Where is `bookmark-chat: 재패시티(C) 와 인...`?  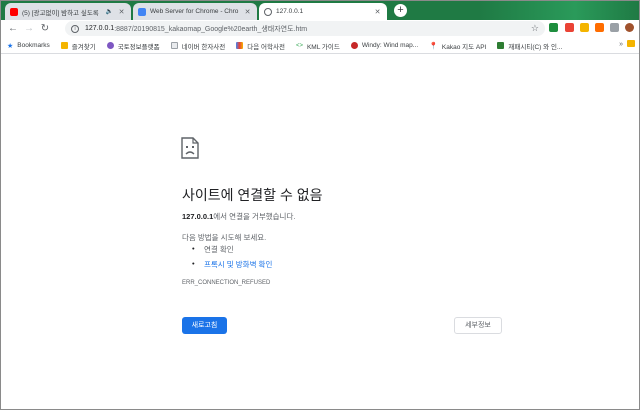
bookmark-chat: 재패시티(C) 와 인... is located at coordinates (529, 46).